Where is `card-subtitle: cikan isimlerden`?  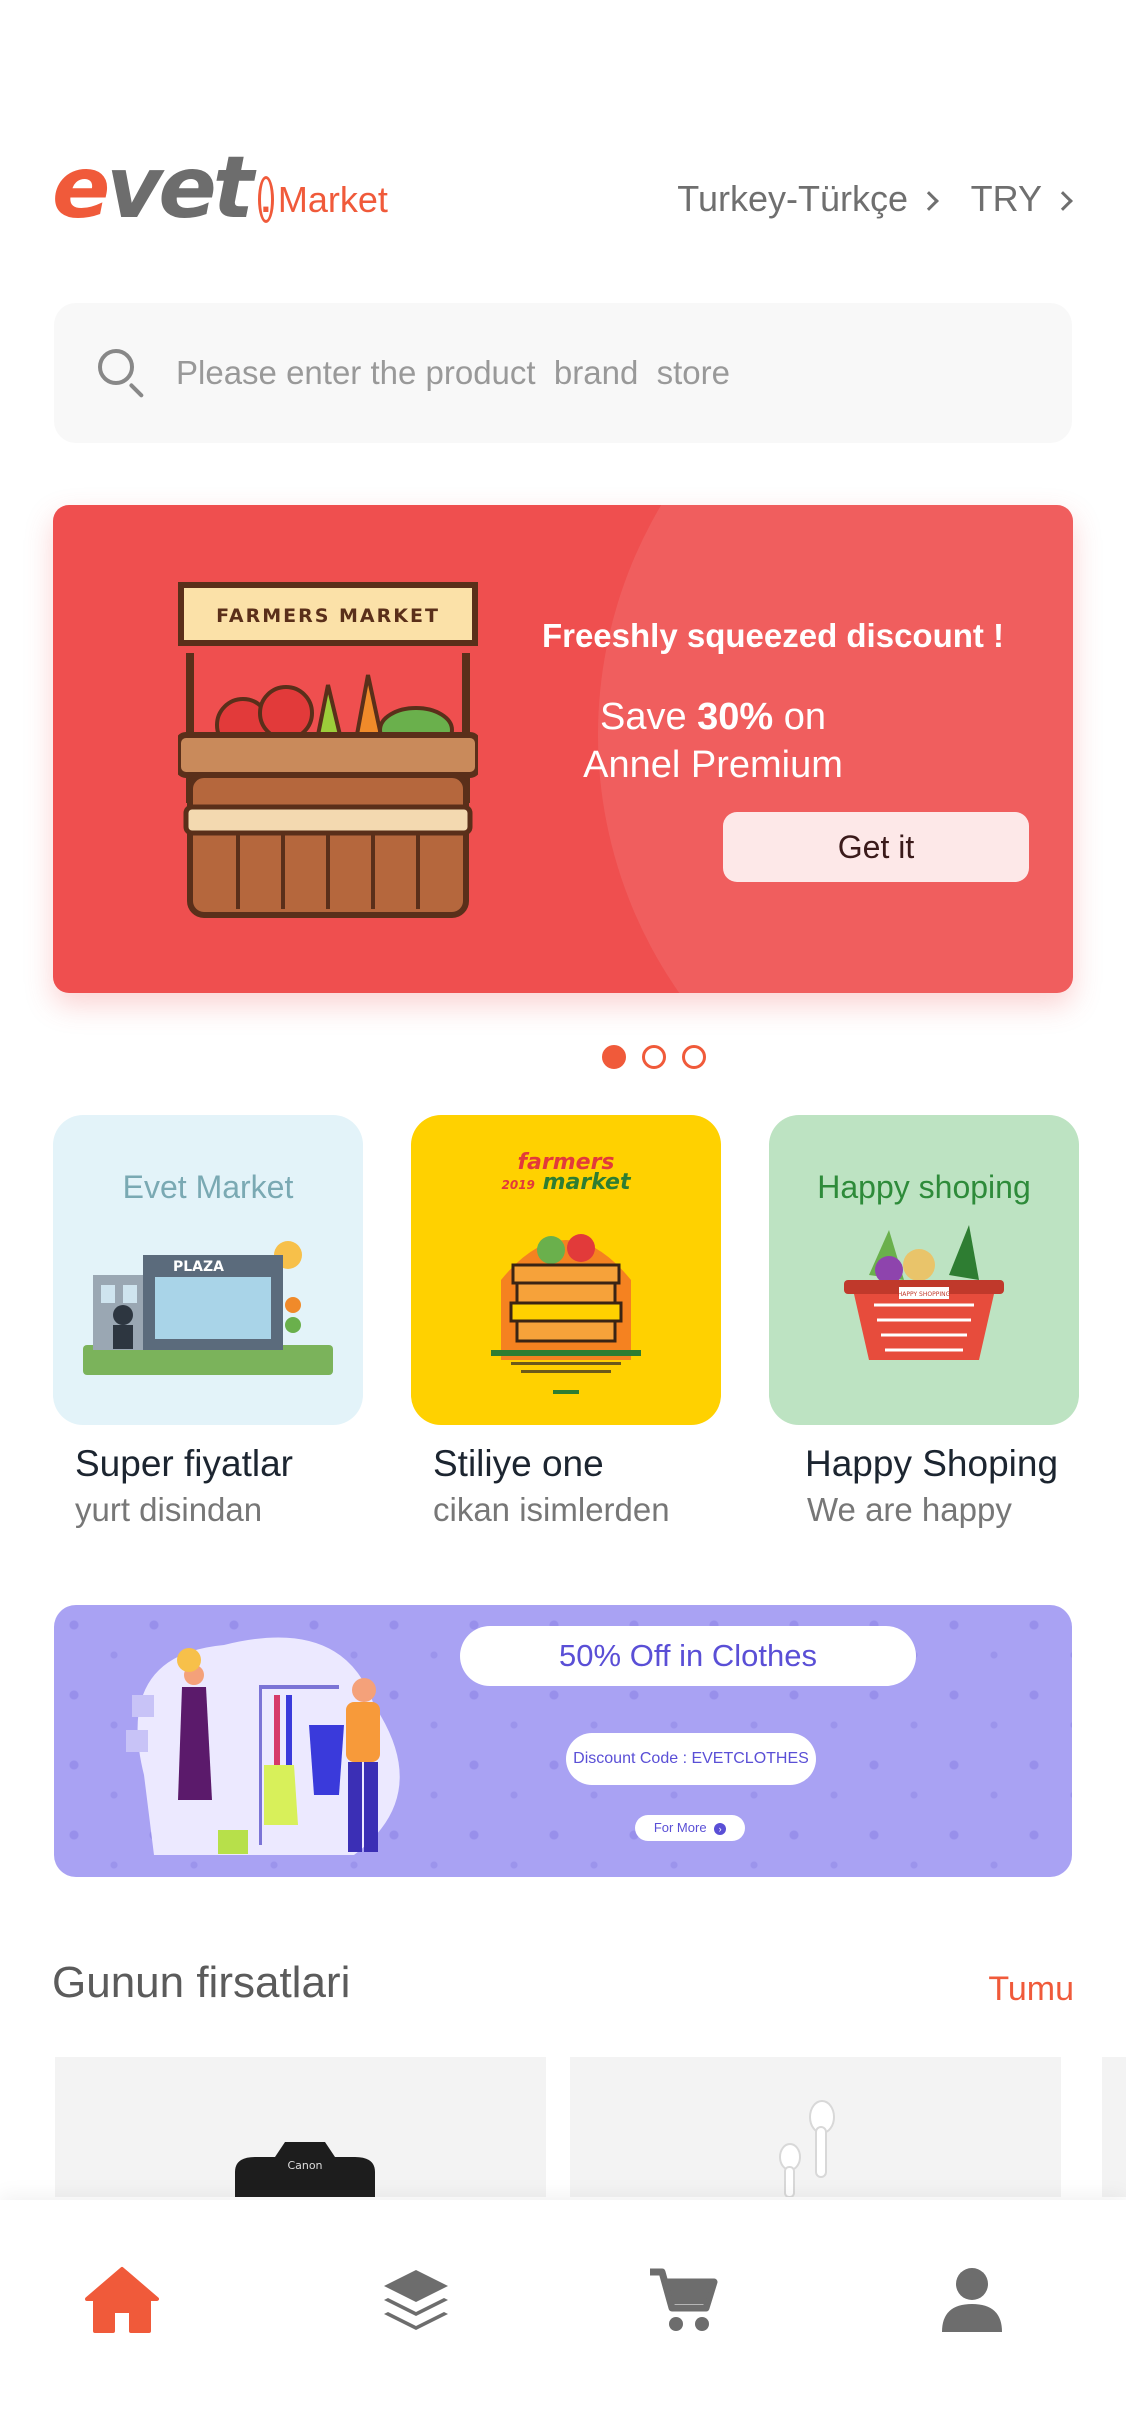
card-subtitle: cikan isimlerden is located at coordinates (551, 1509).